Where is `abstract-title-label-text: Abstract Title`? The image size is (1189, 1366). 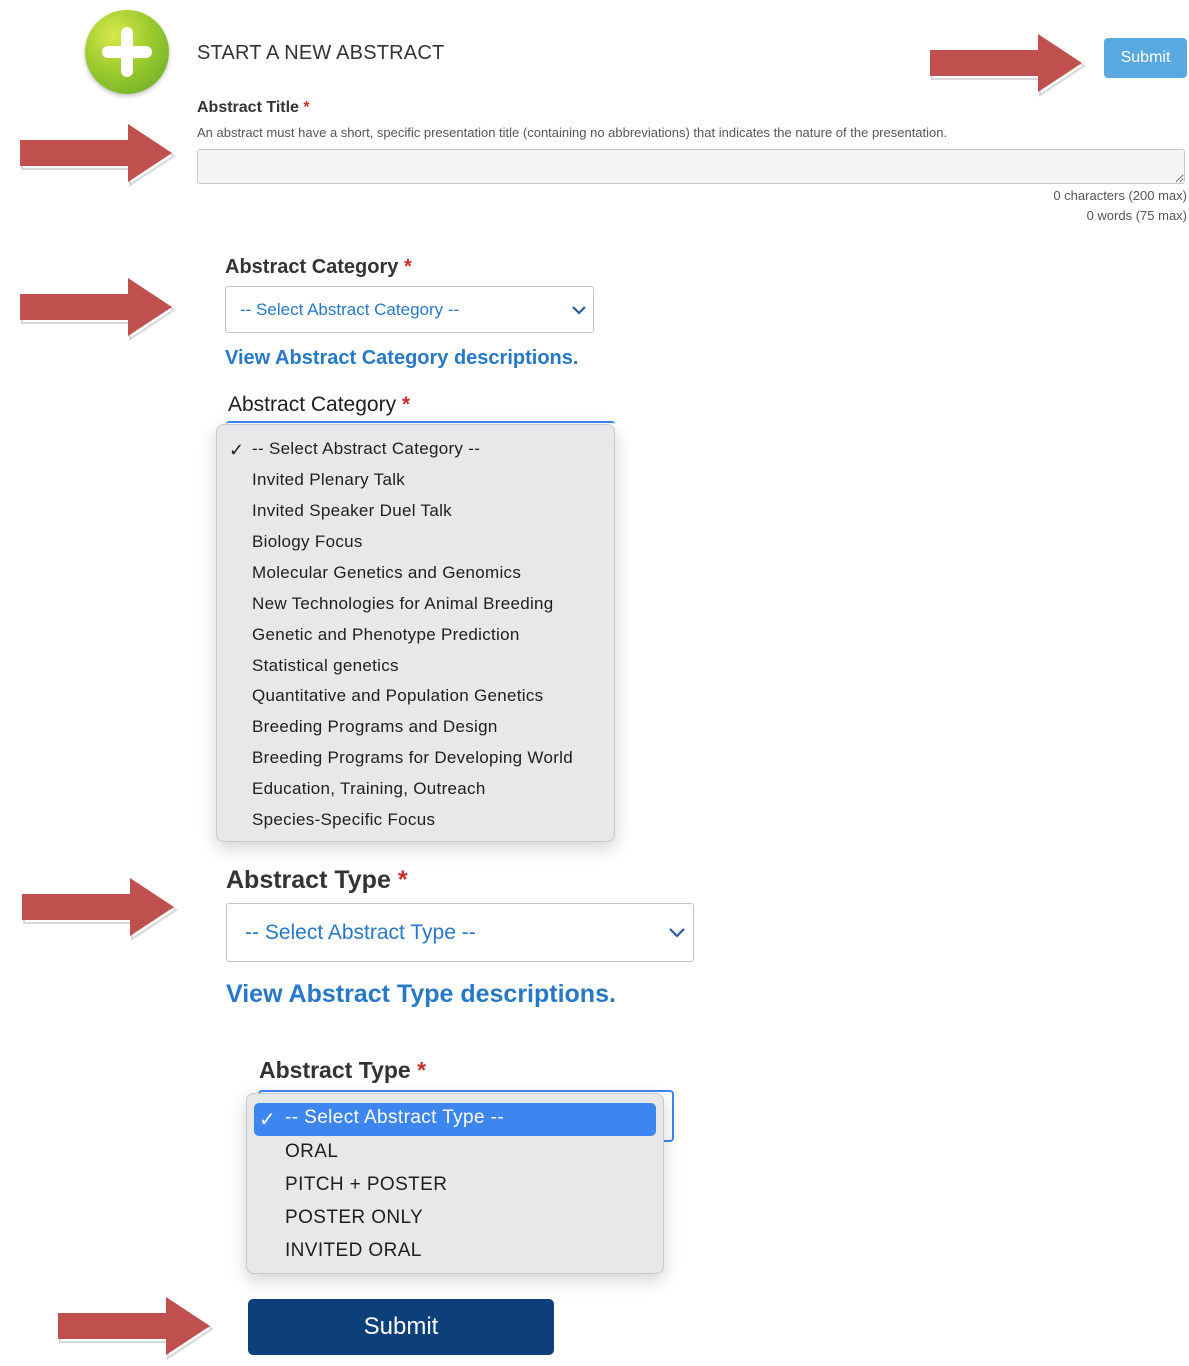
abstract-title-label-text: Abstract Title is located at coordinates (248, 107).